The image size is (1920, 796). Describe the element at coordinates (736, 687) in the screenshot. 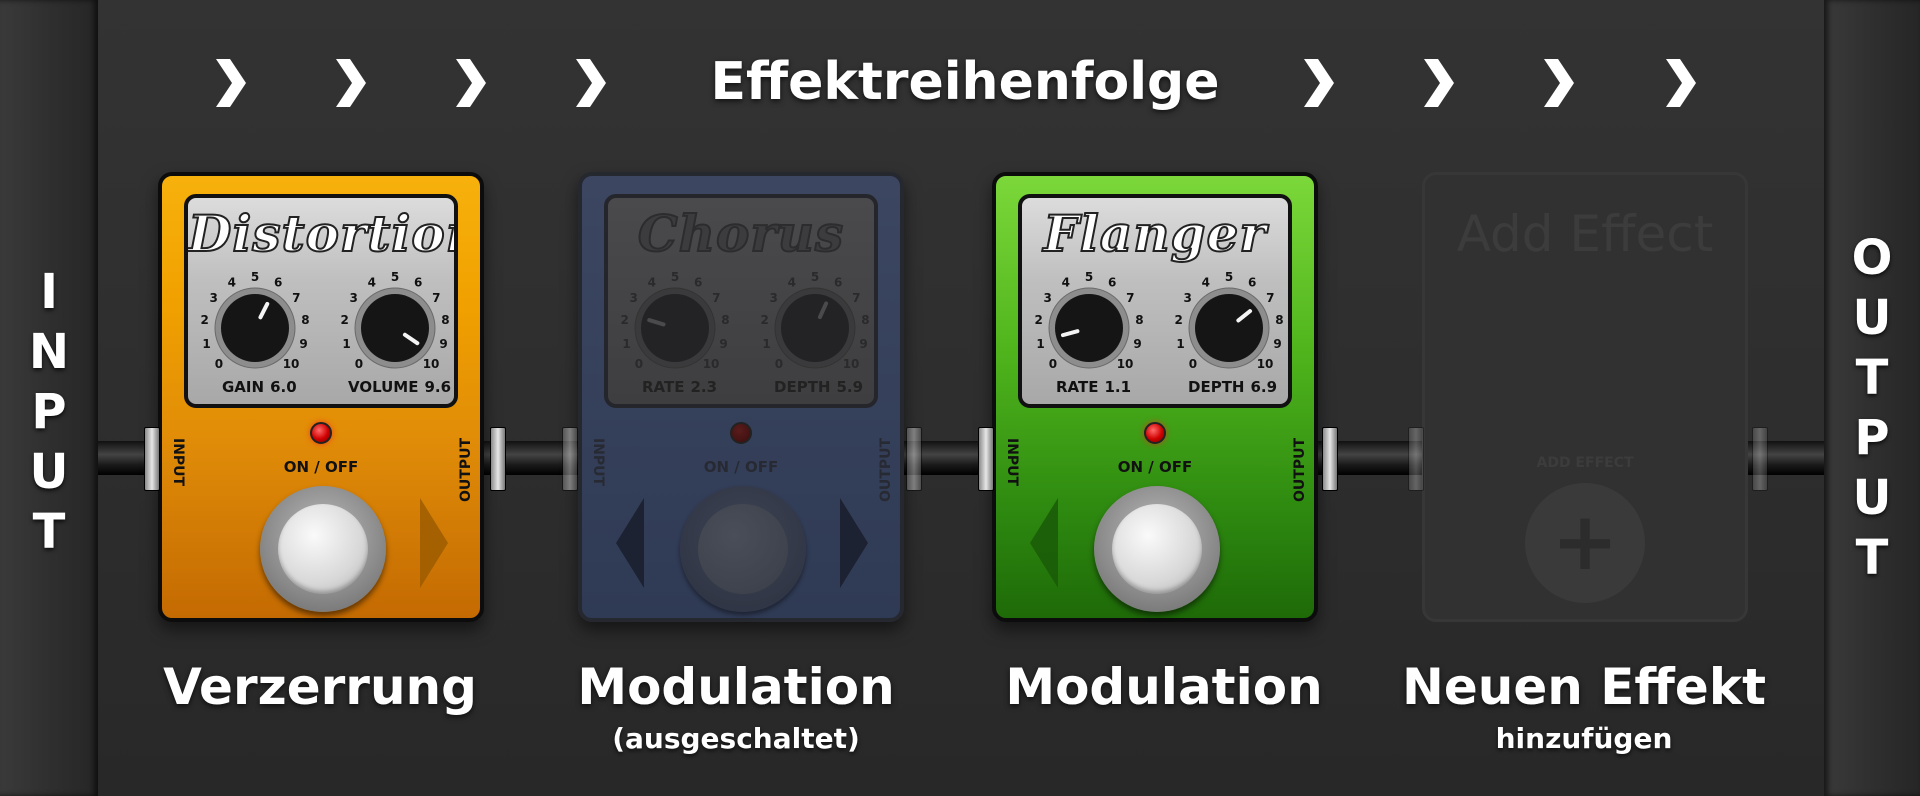

I see `pedal-caption: Modulation` at that location.